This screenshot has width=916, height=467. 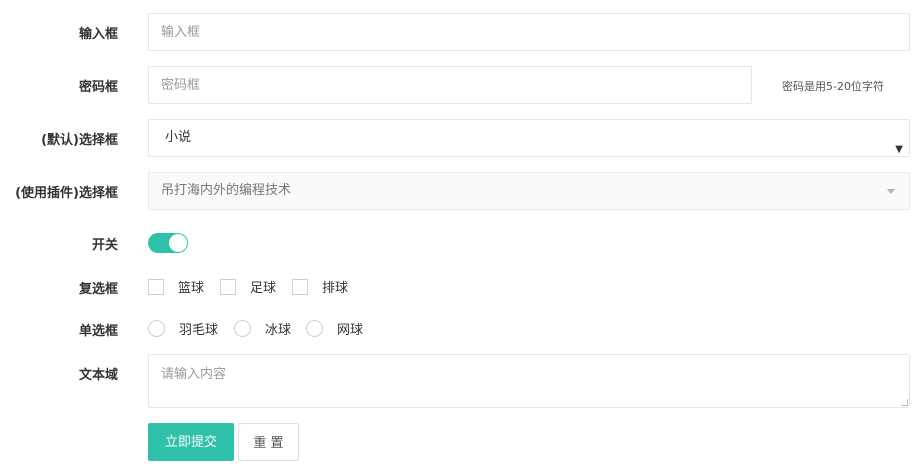 I want to click on default-select-row: (默认)选择框 小说 ▼, so click(x=458, y=138).